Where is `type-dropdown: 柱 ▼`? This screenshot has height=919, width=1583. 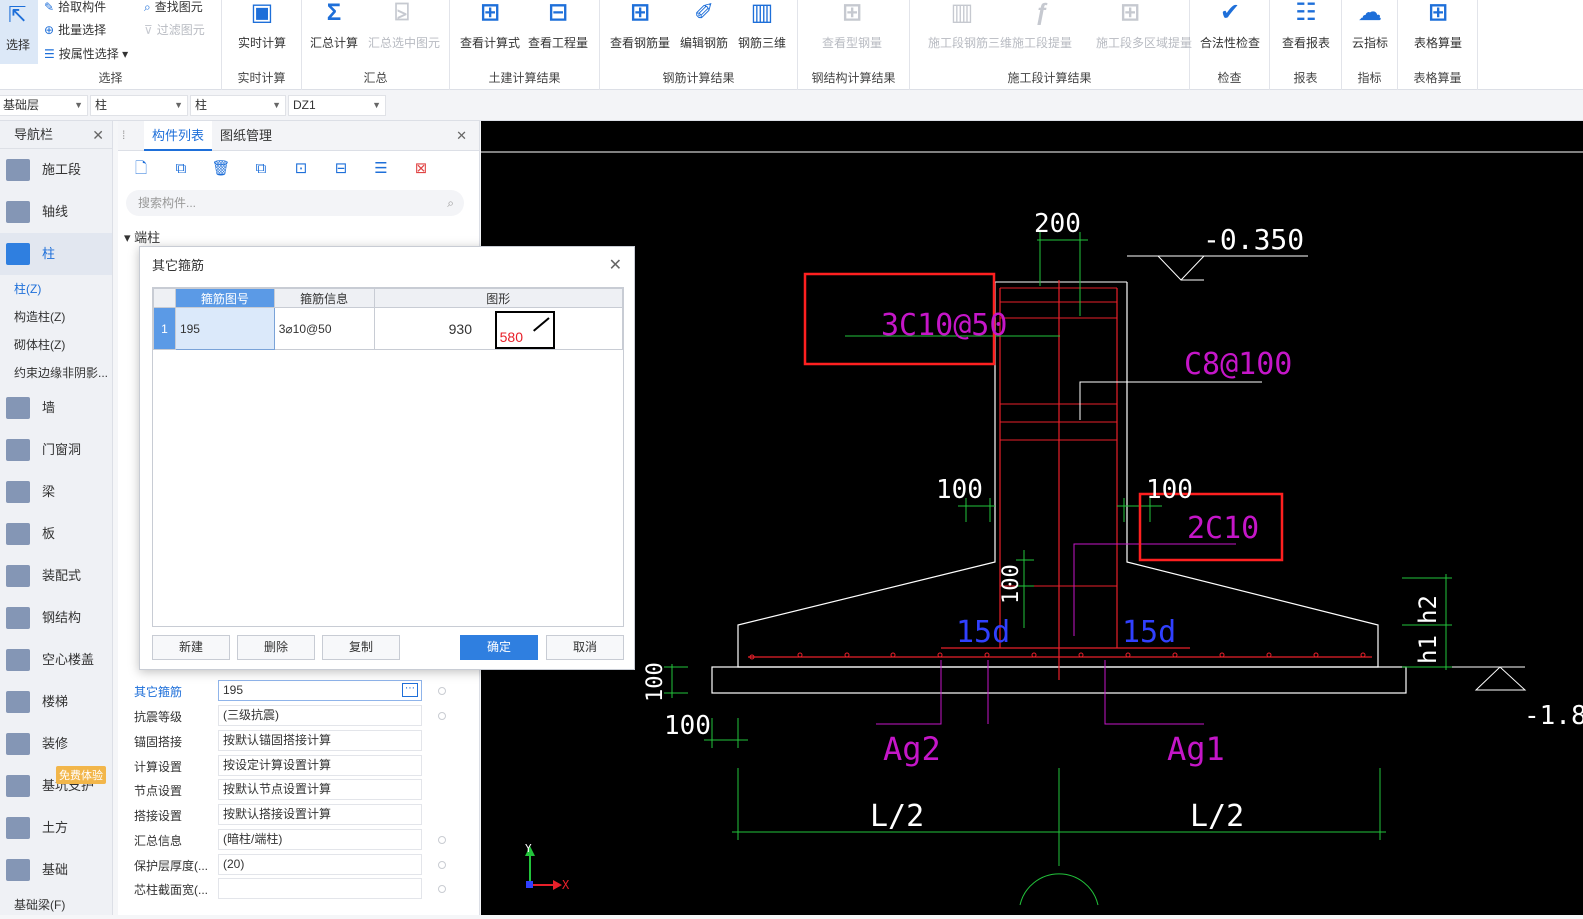 type-dropdown: 柱 ▼ is located at coordinates (238, 105).